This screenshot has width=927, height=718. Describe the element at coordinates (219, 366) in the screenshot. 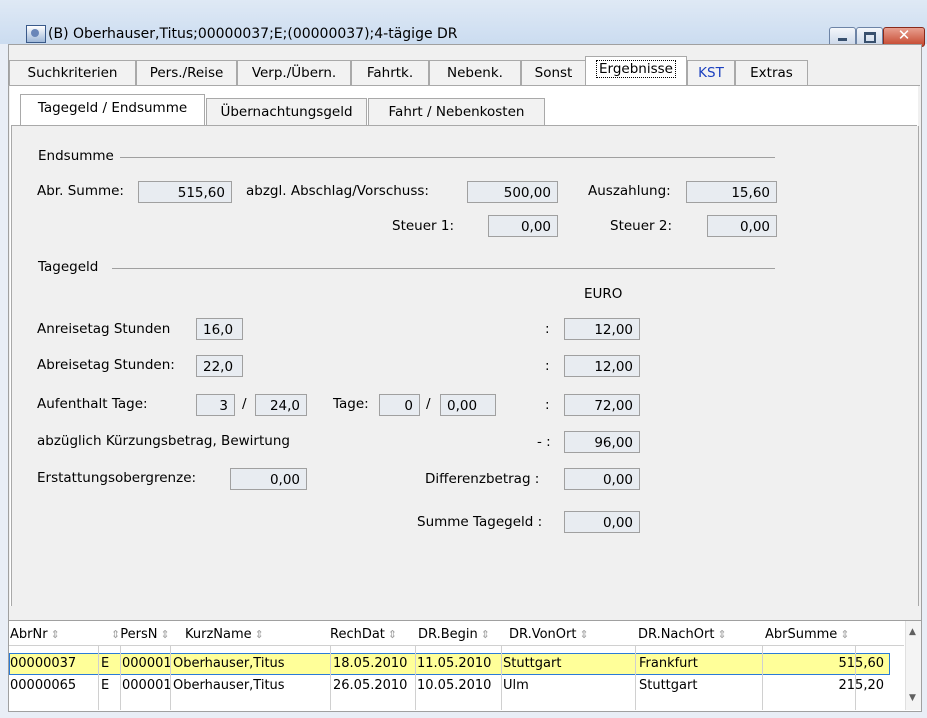

I see `abreise-hours-field: 22,0` at that location.